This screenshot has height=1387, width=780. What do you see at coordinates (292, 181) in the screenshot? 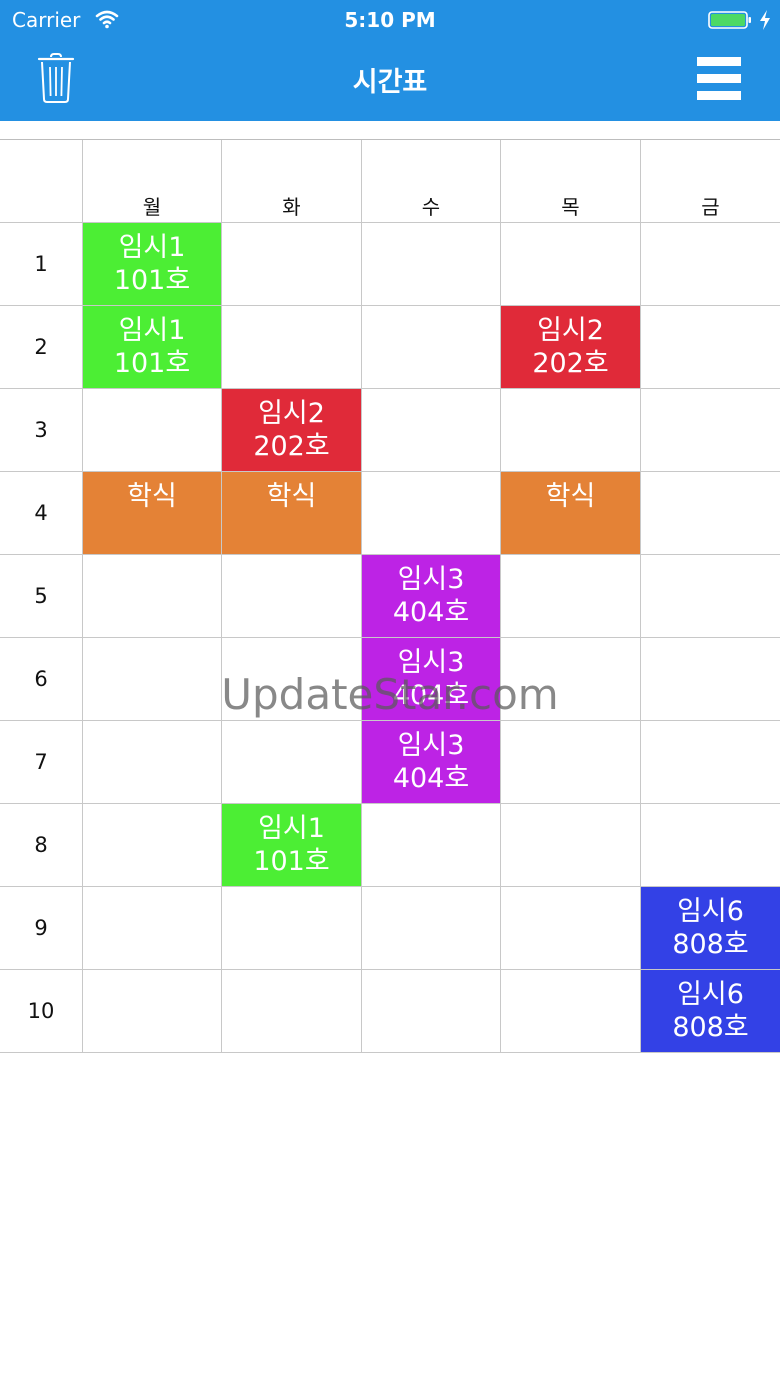
I see `day-header: 화` at bounding box center [292, 181].